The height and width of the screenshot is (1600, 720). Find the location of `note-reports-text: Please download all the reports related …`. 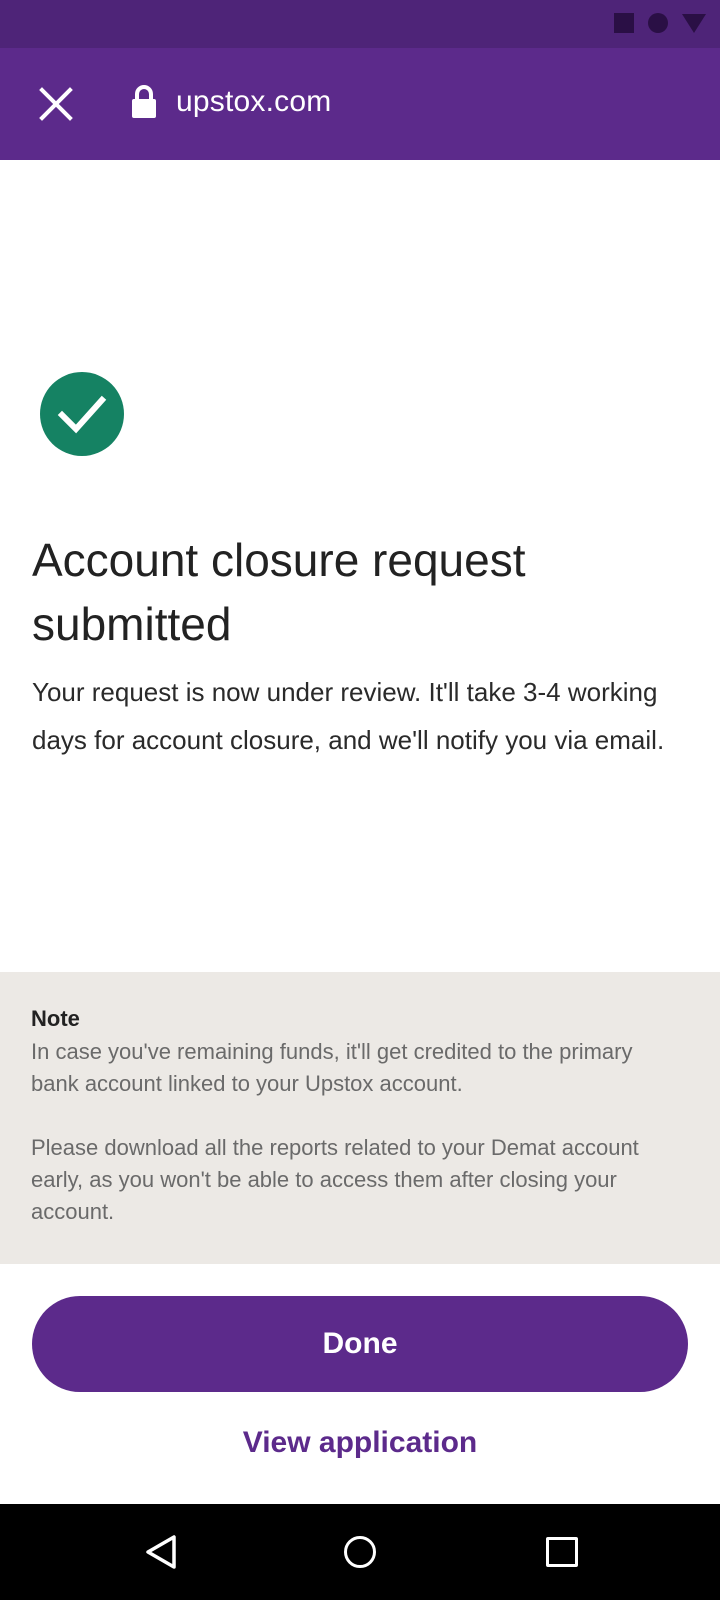

note-reports-text: Please download all the reports related … is located at coordinates (335, 1179).